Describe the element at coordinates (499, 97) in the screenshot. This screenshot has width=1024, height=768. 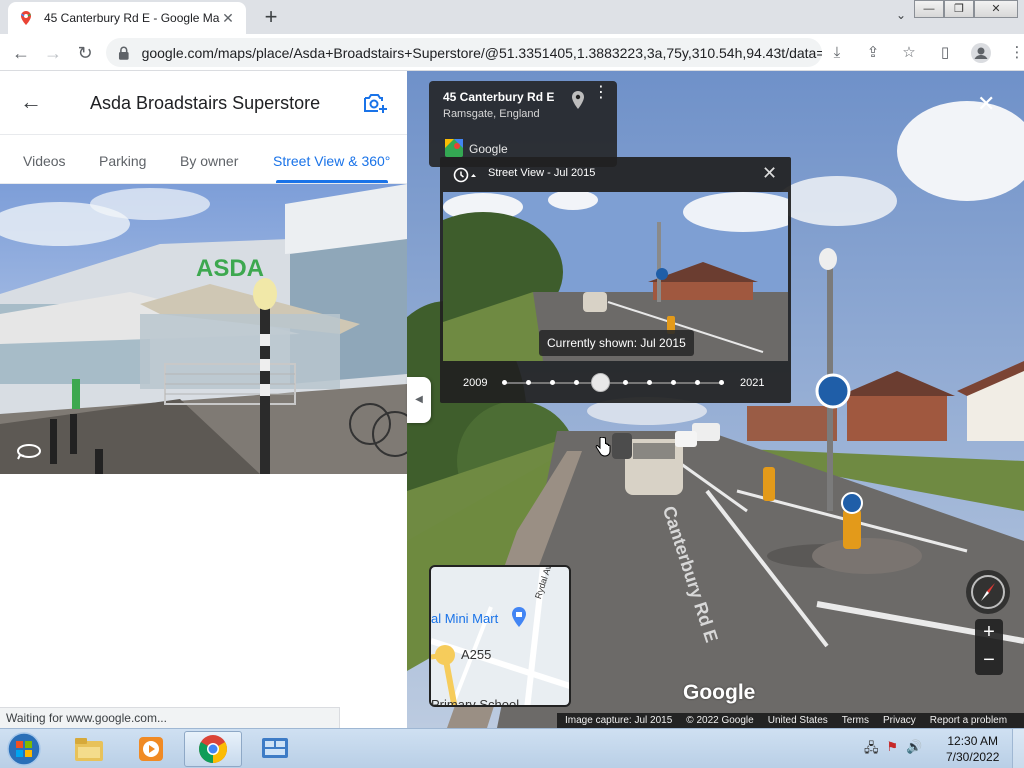
I see `location-address: 45 Canterbury Rd E` at that location.